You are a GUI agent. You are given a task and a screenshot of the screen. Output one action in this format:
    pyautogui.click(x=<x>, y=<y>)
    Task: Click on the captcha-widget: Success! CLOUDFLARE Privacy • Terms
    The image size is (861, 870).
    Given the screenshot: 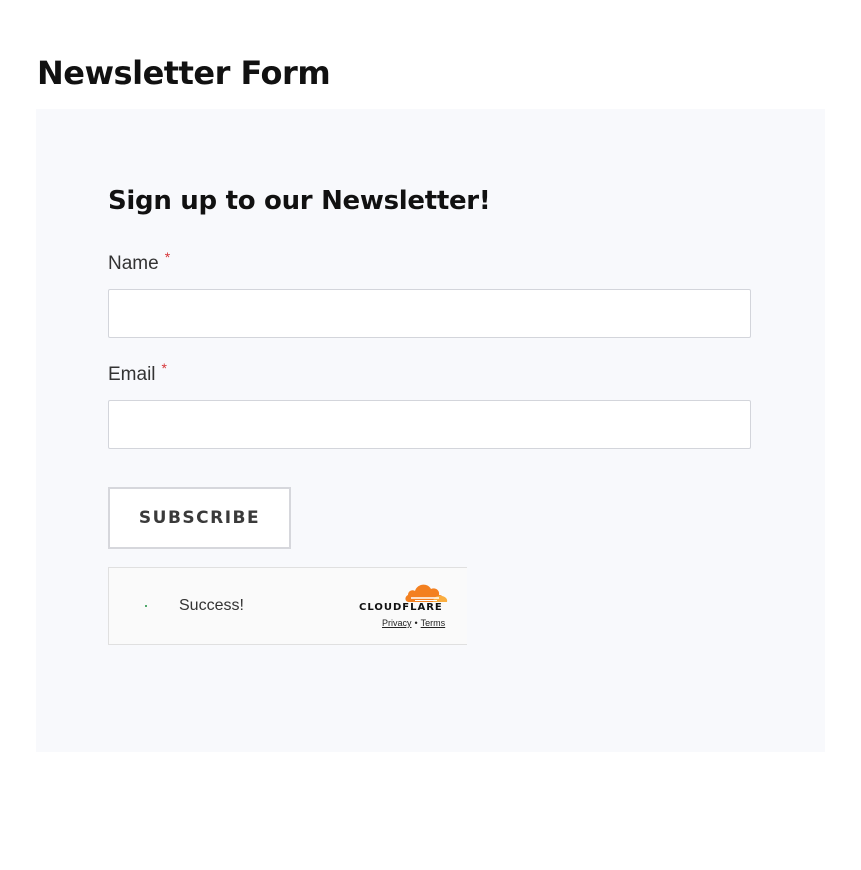 What is the action you would take?
    pyautogui.click(x=287, y=606)
    